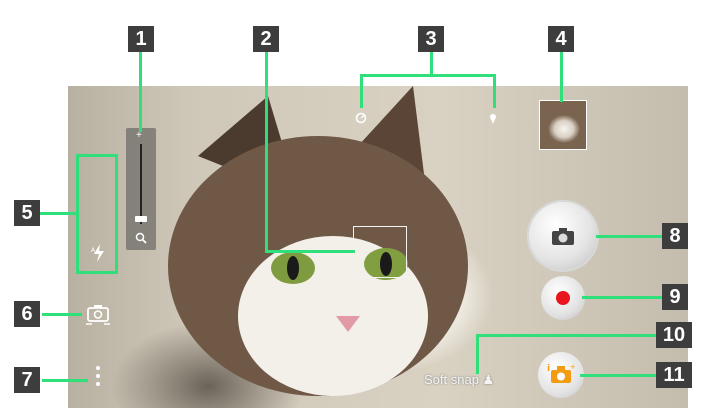  I want to click on callout-badge-2: 2, so click(266, 39).